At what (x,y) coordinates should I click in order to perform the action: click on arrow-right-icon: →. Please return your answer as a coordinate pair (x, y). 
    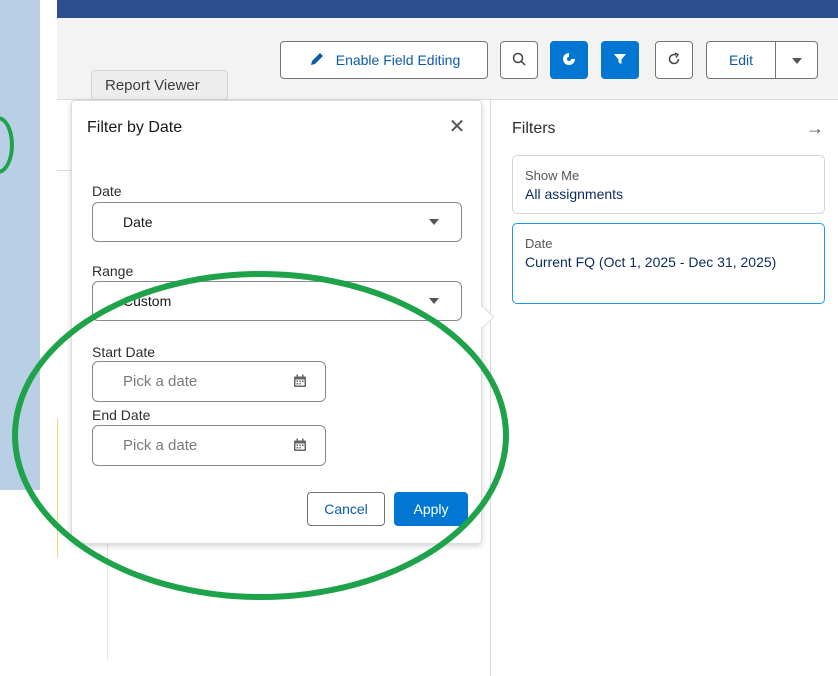
    Looking at the image, I should click on (815, 128).